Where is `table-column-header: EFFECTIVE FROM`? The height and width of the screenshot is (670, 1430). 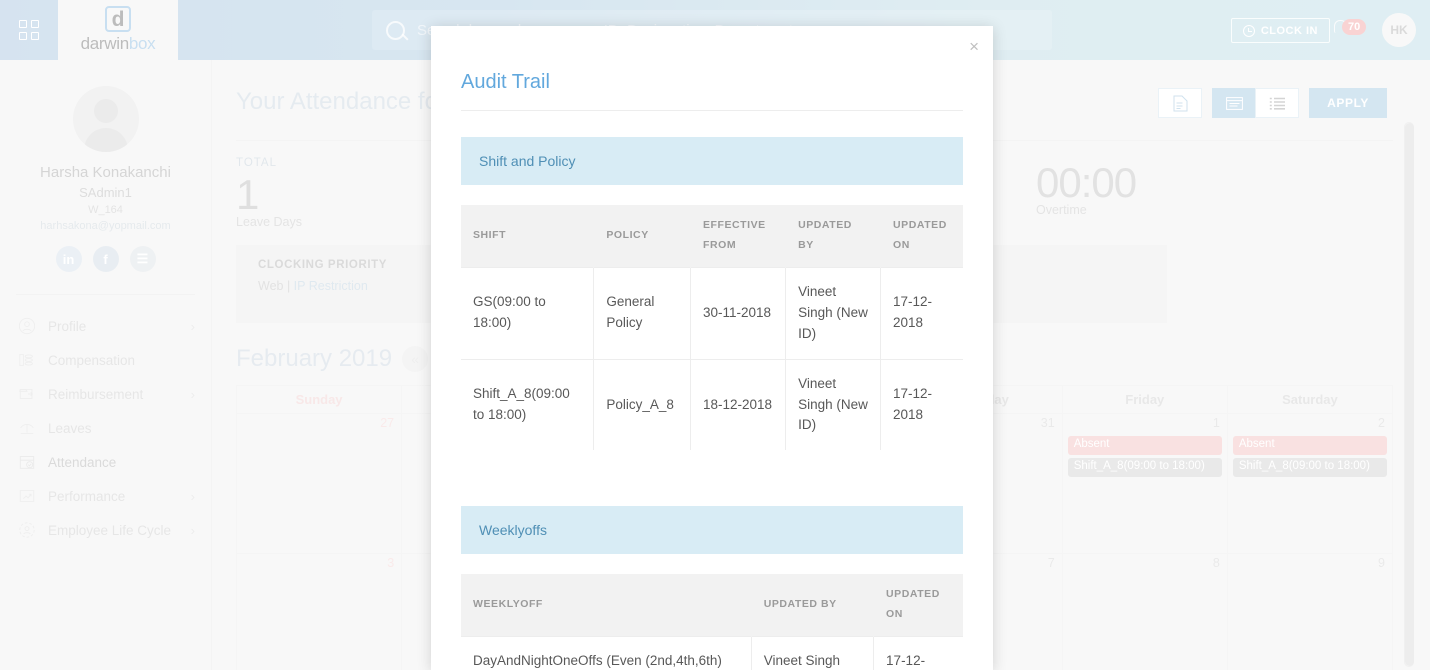
table-column-header: EFFECTIVE FROM is located at coordinates (737, 236).